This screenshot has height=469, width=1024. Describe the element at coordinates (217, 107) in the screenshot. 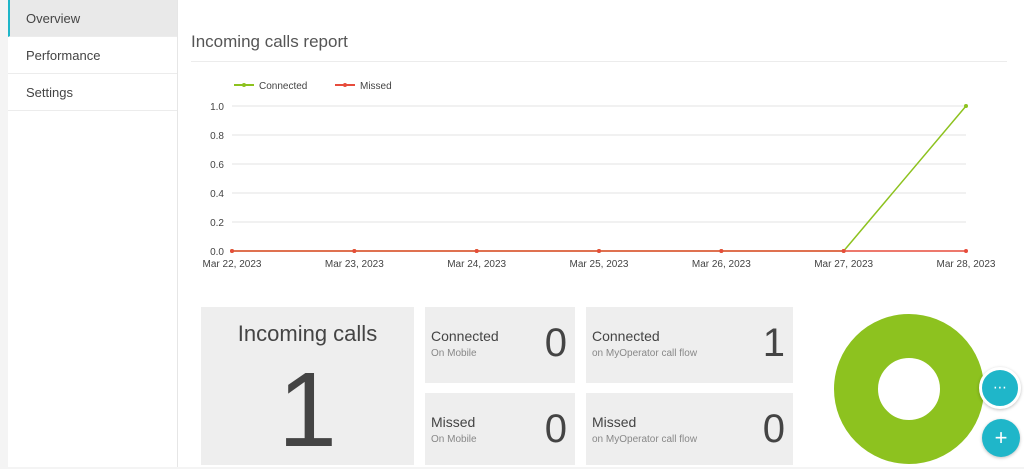

I see `y-tick-label-5: 1.0` at that location.